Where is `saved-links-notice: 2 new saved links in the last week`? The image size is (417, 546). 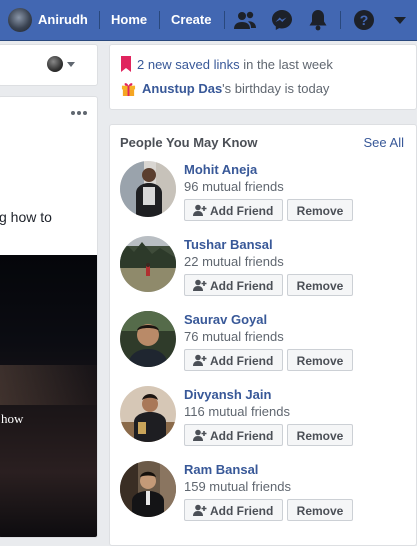
saved-links-notice: 2 new saved links in the last week is located at coordinates (227, 64).